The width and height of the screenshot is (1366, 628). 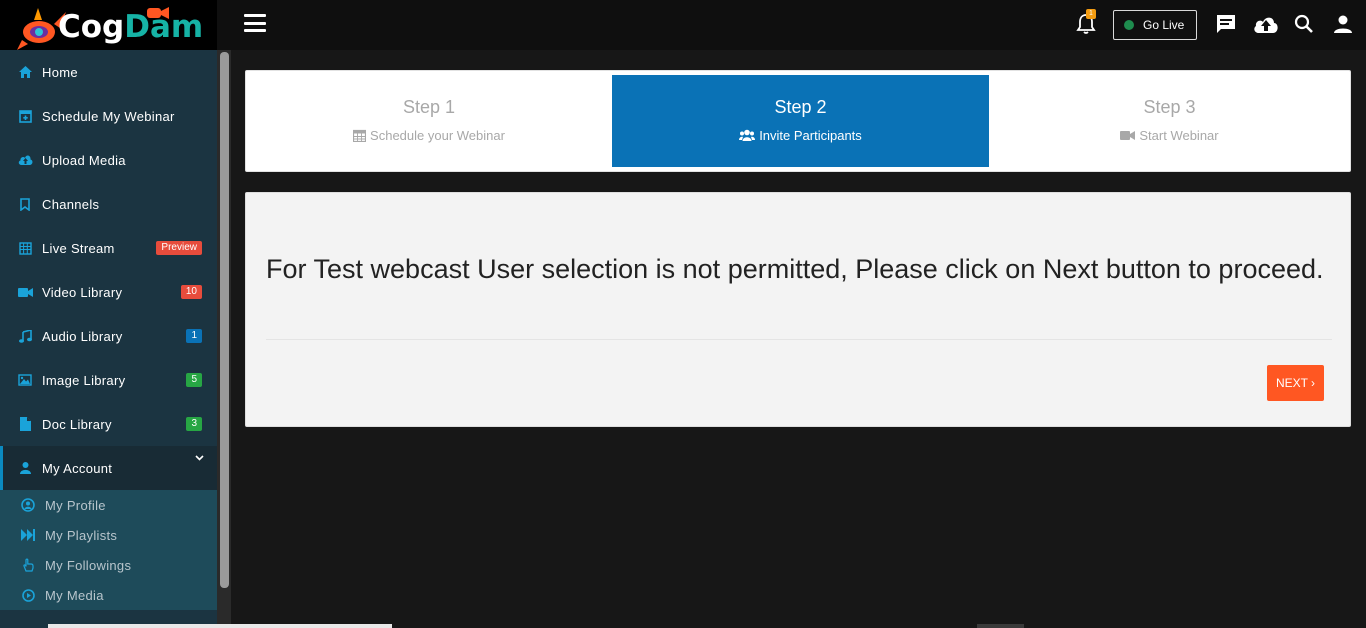 I want to click on calendar-plus-icon, so click(x=25, y=116).